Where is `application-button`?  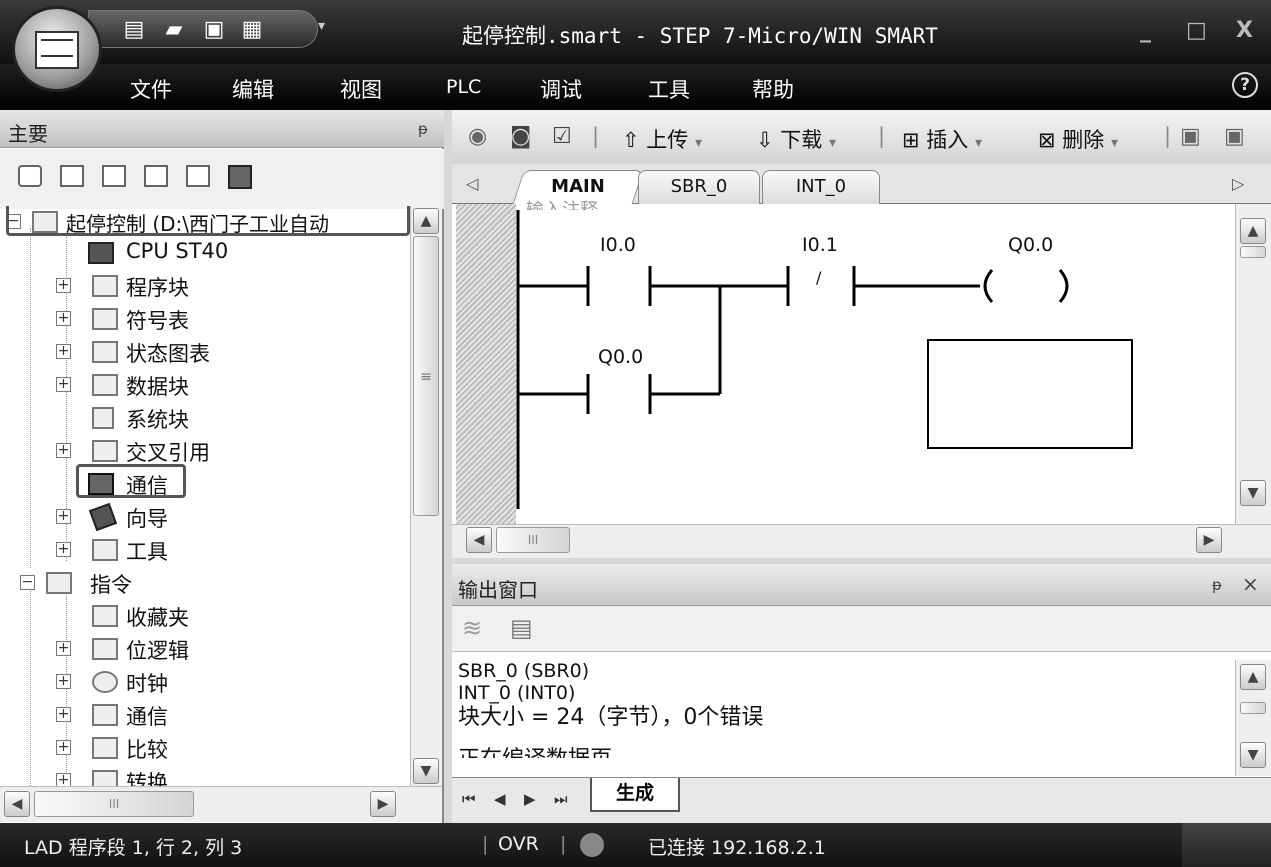
application-button is located at coordinates (57, 49).